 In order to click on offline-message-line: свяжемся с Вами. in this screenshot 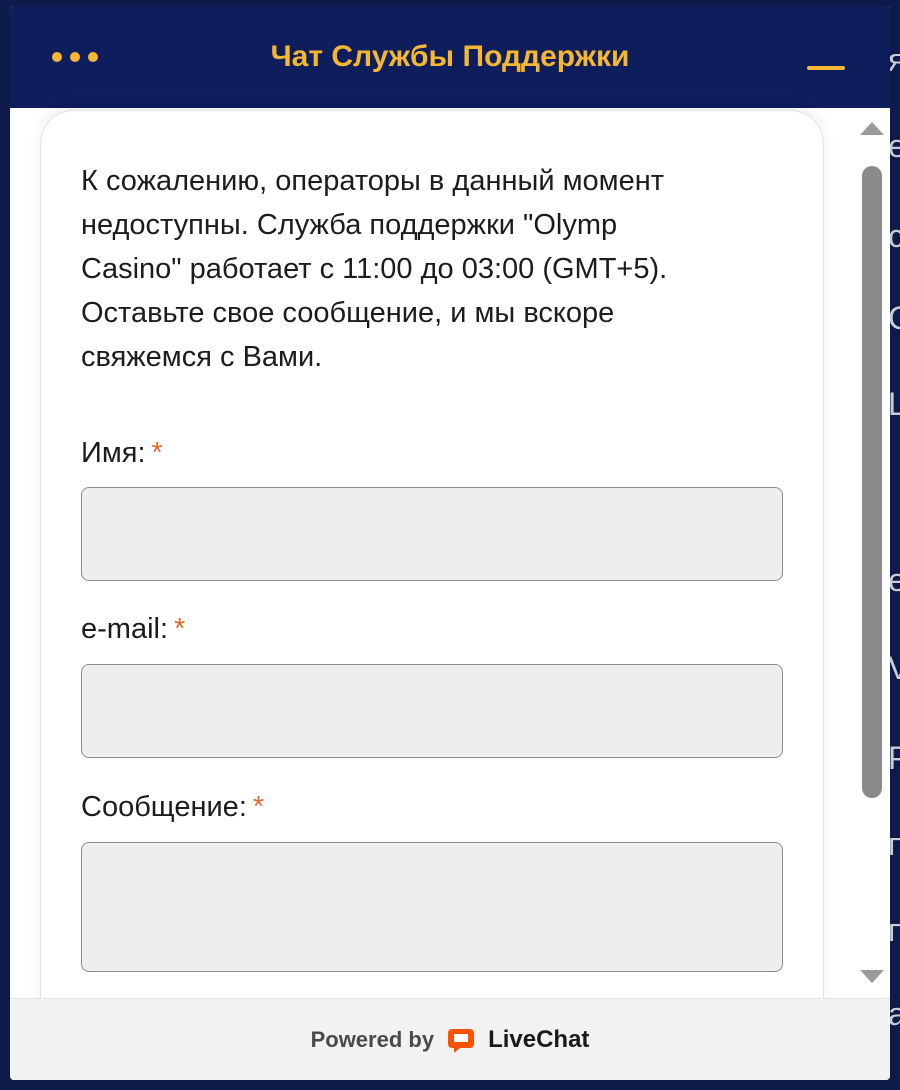, I will do `click(202, 357)`.